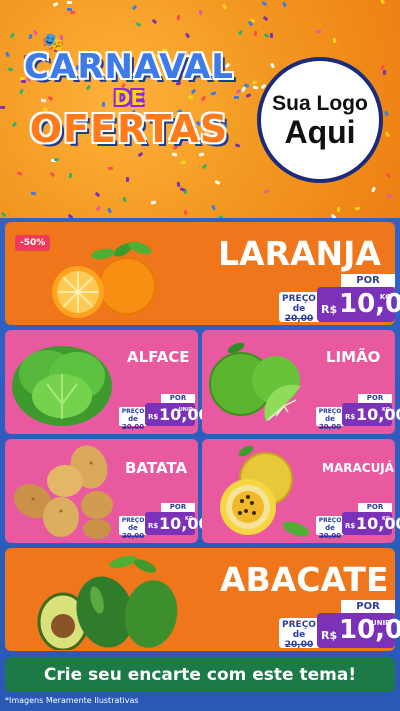 Image resolution: width=400 pixels, height=711 pixels. I want to click on title-carnaval-de-ofertas: CARNAVAL DE OFERTAS, so click(129, 115).